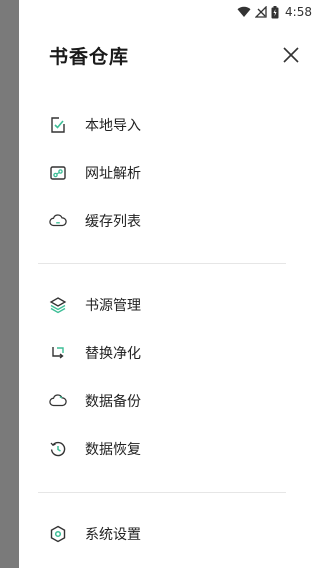 Image resolution: width=320 pixels, height=568 pixels. Describe the element at coordinates (174, 125) in the screenshot. I see `menu-item-local-import: 本地导入` at that location.